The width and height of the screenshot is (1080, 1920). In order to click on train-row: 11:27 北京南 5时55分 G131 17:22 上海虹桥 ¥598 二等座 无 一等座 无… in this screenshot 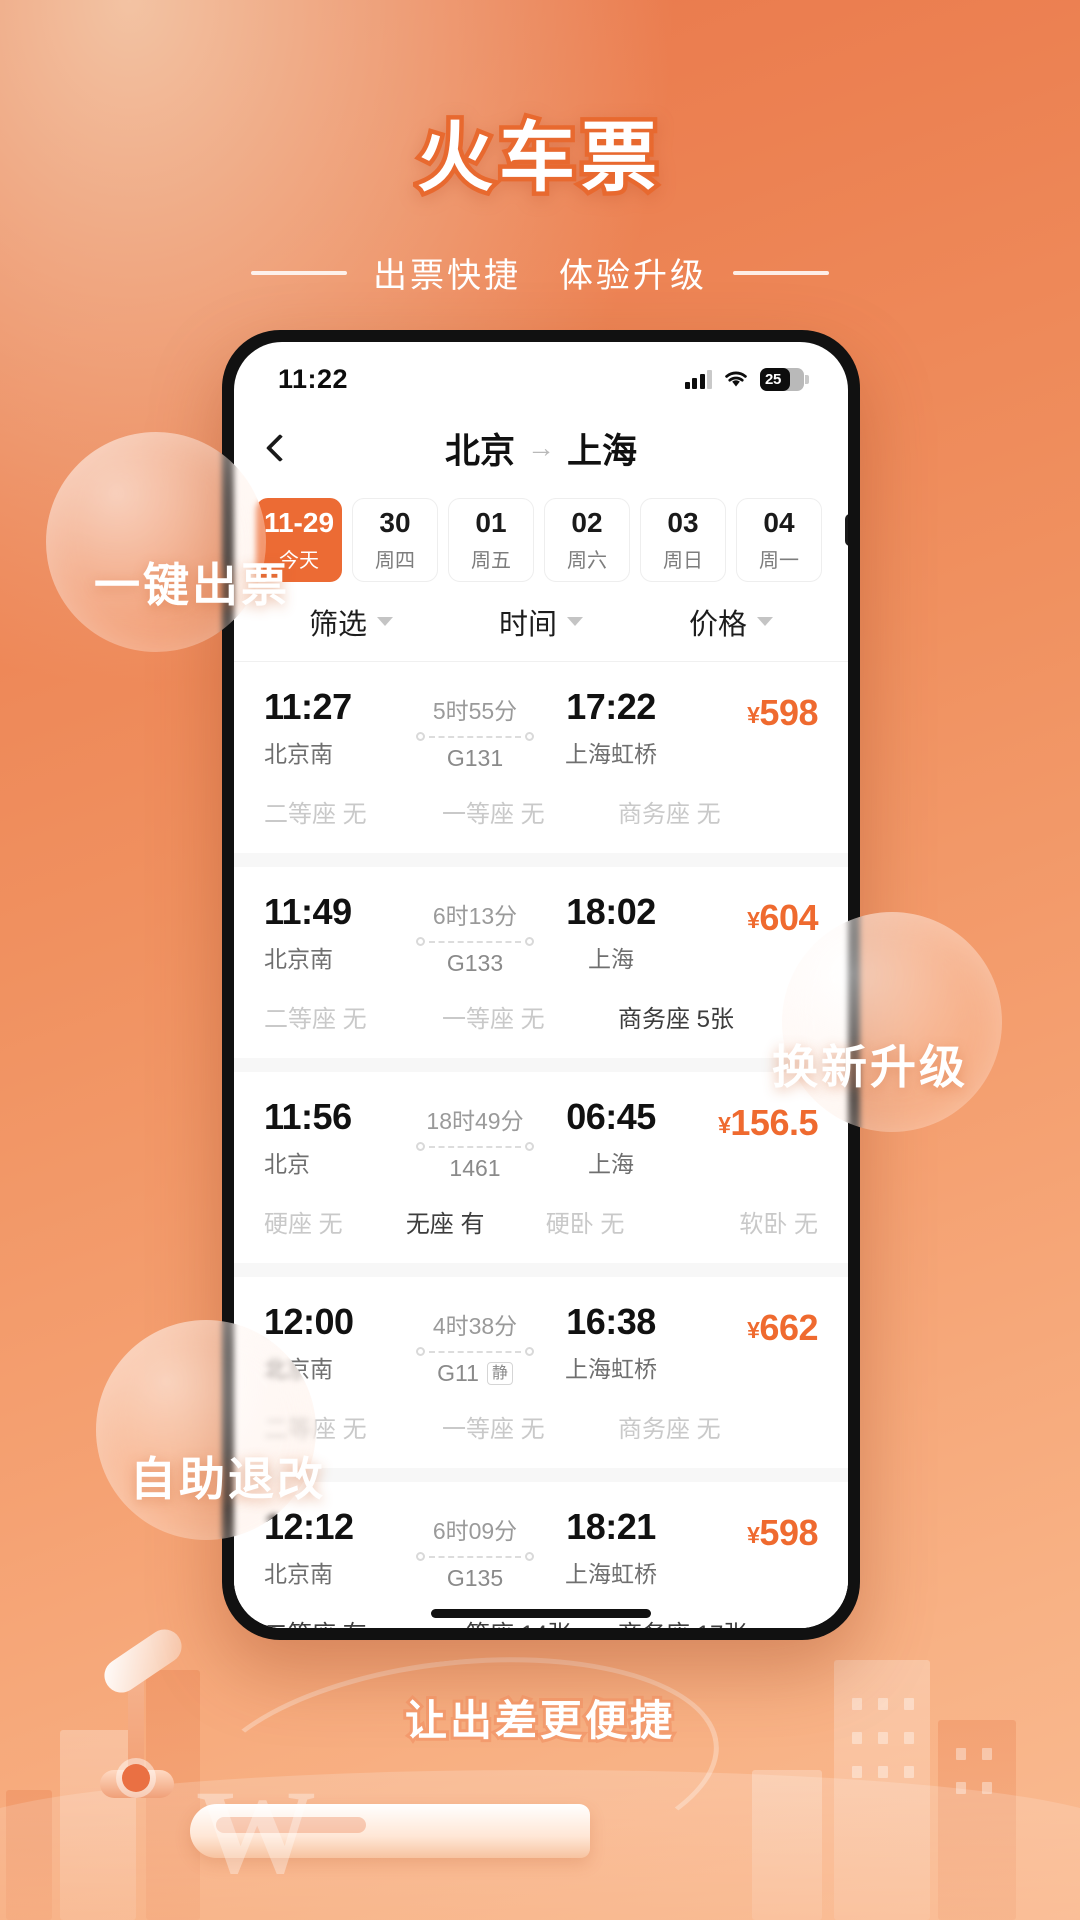, I will do `click(541, 764)`.